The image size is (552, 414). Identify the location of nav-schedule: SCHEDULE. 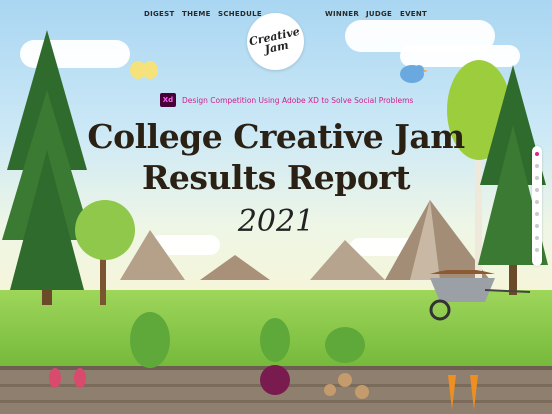
(240, 14).